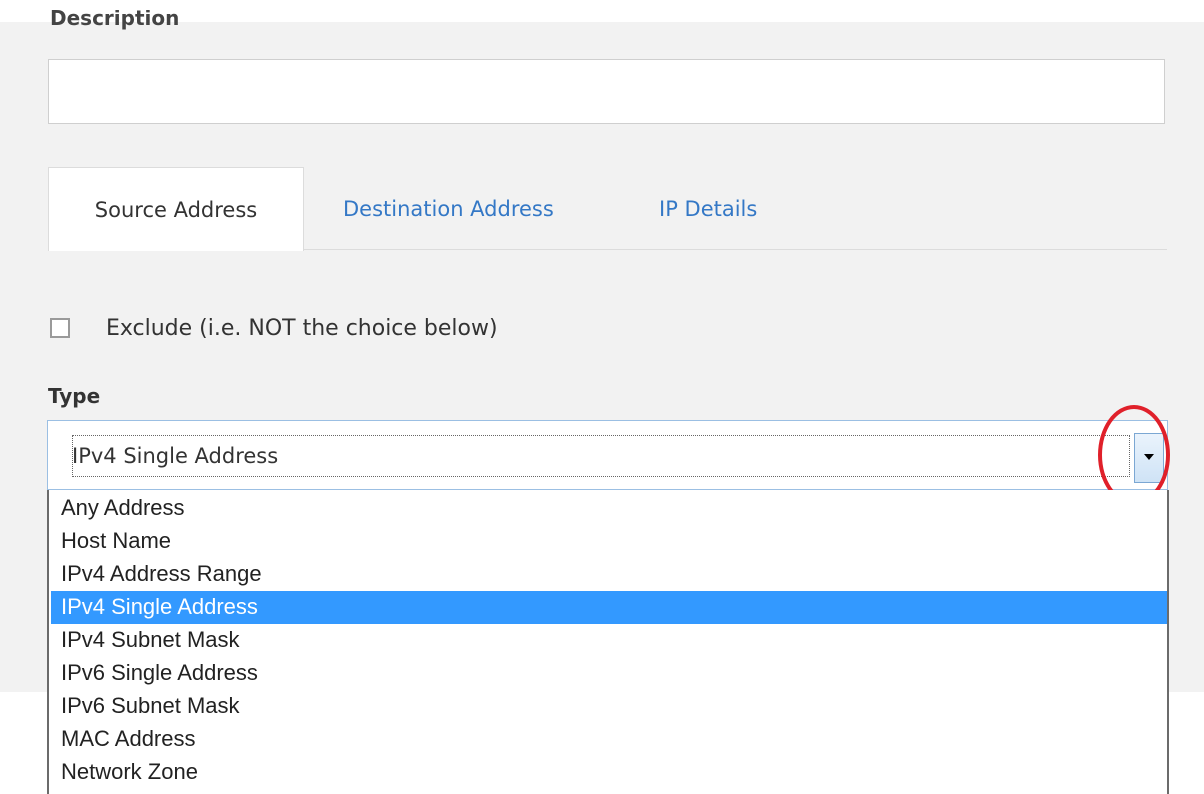  I want to click on option-ipv4-single-address: IPv4 Single Address, so click(609, 607).